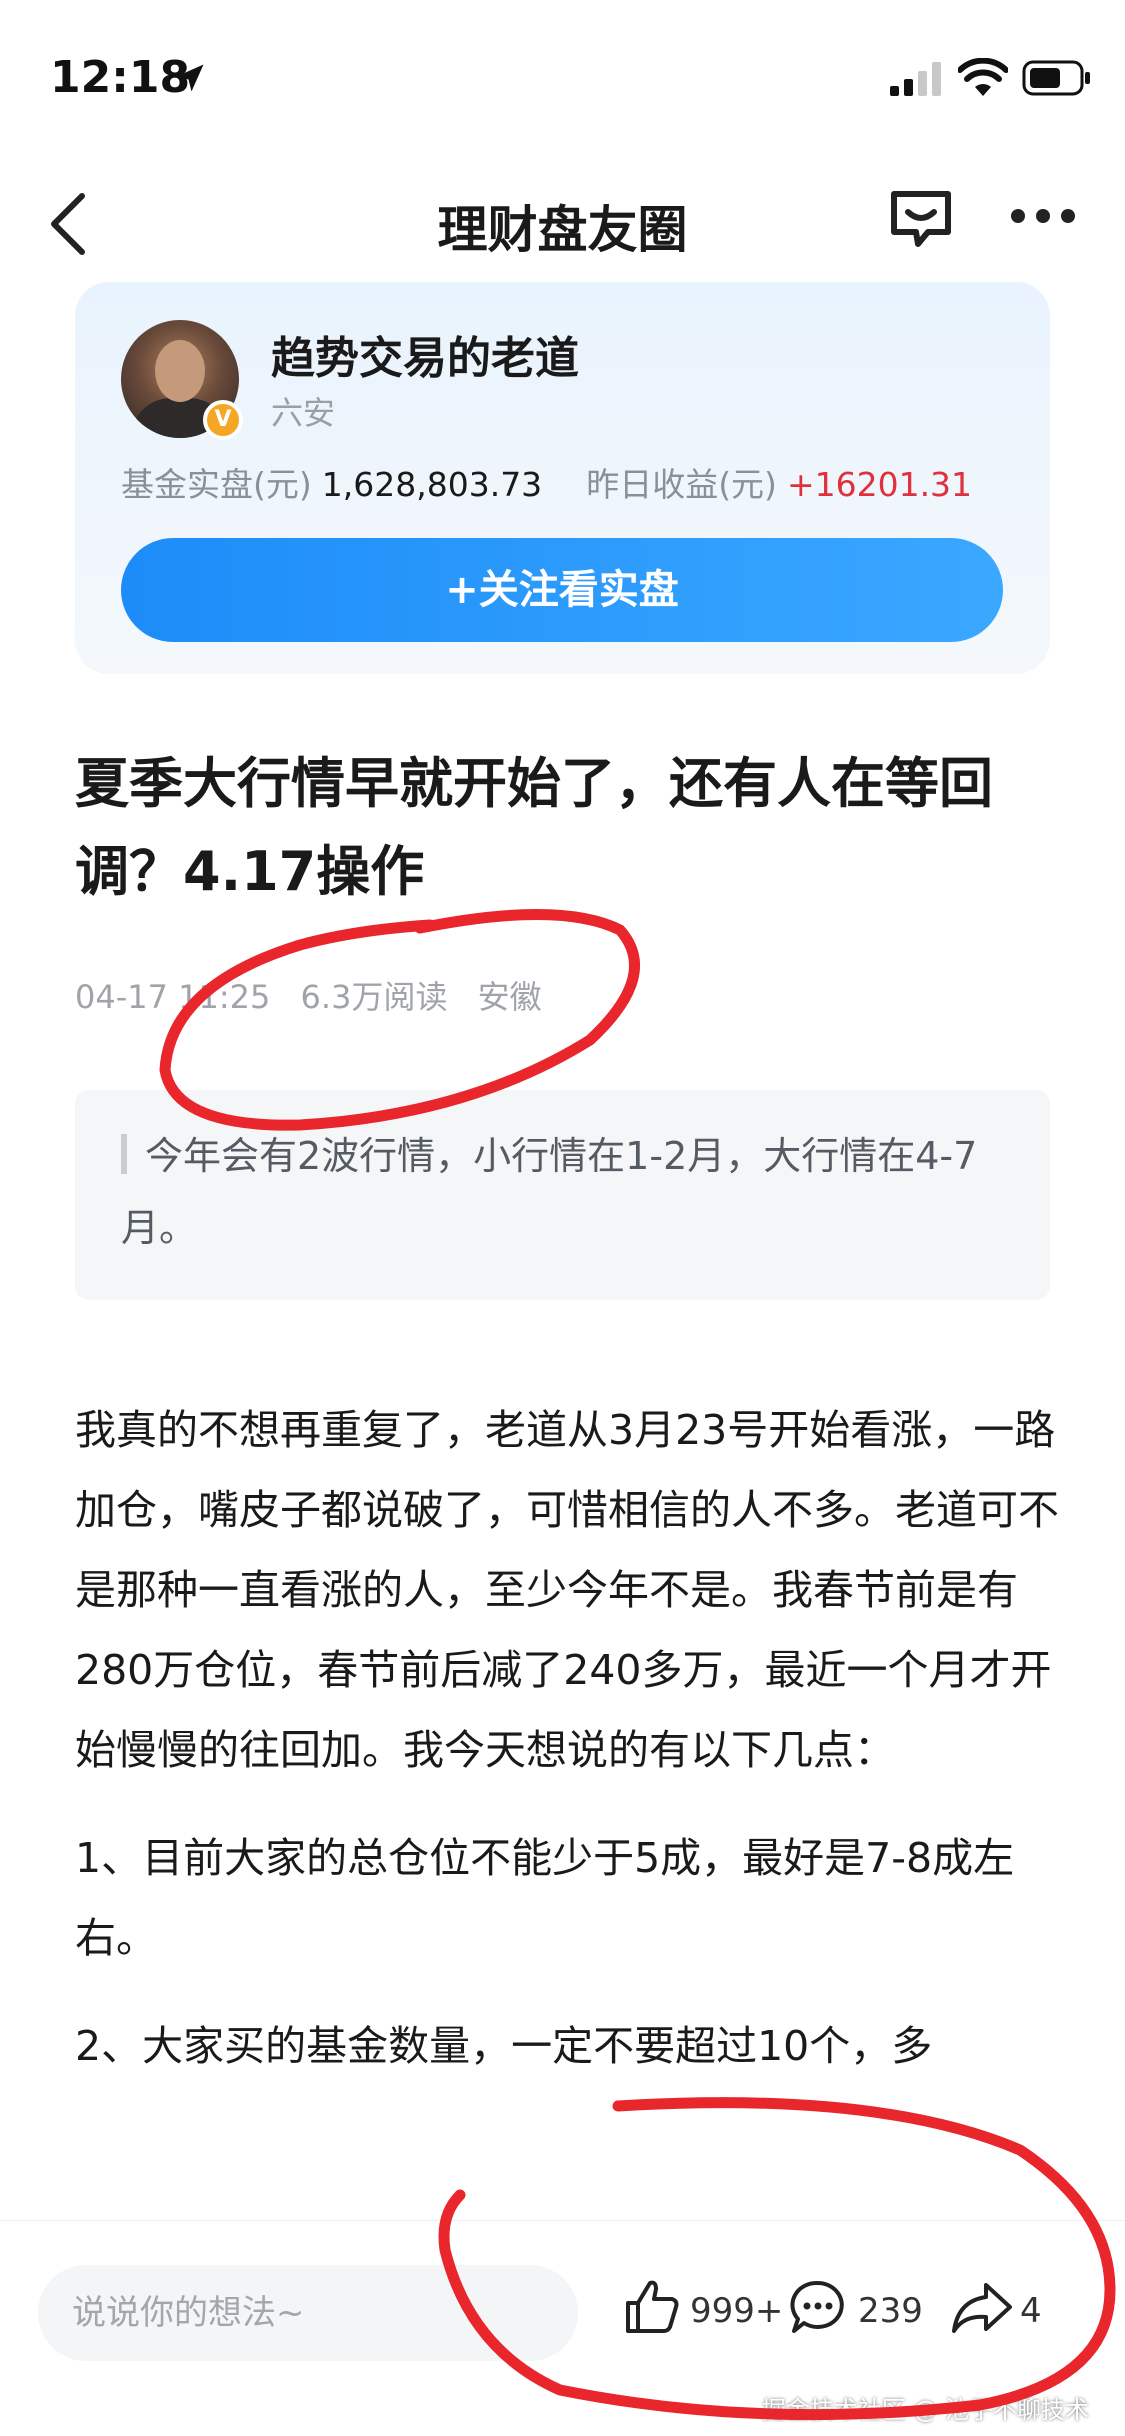 The image size is (1125, 2436). Describe the element at coordinates (545, 1898) in the screenshot. I see `paragraph: 1、目前大家的总仓位不能少于5成，最好是7-8成左右。` at that location.